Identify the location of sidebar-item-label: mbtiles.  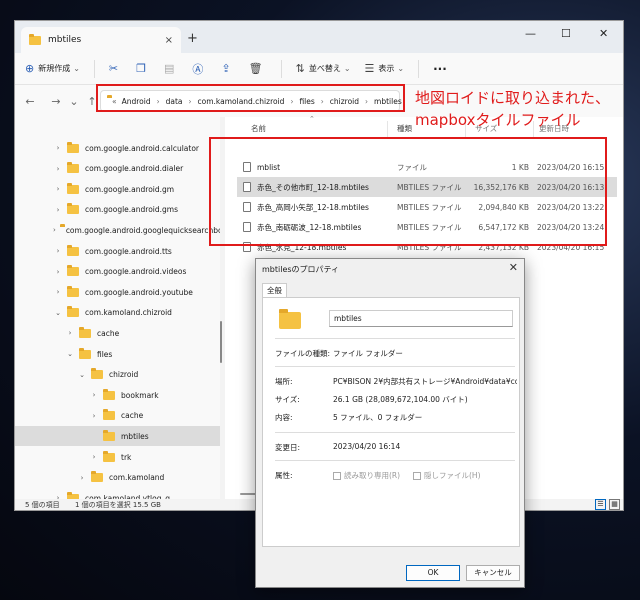
(135, 436).